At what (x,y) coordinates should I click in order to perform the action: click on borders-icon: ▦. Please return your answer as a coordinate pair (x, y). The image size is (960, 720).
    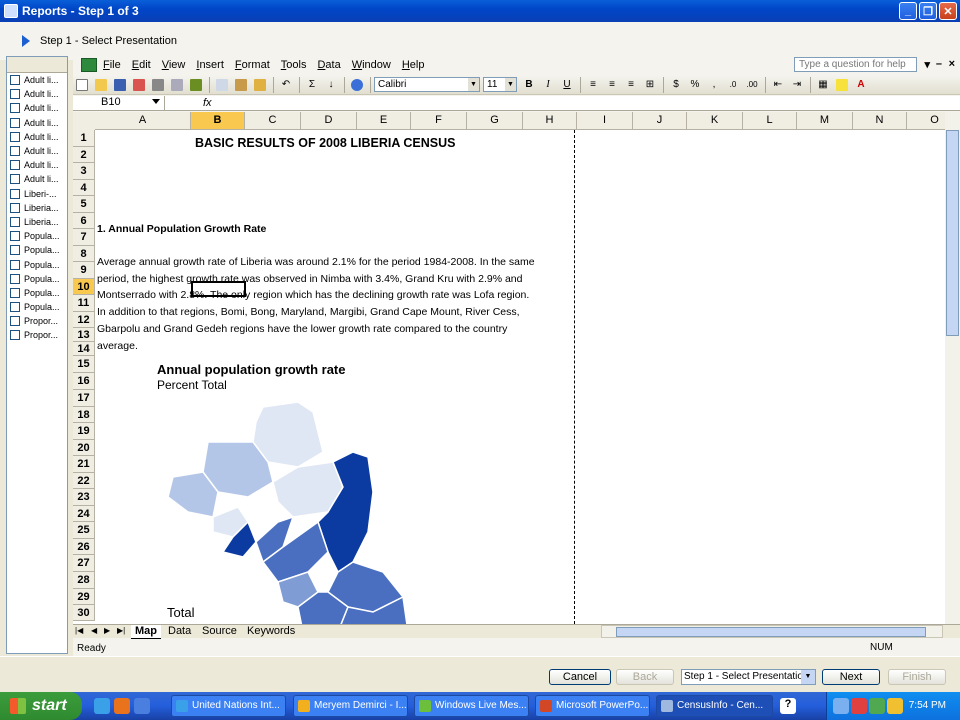
    Looking at the image, I should click on (823, 85).